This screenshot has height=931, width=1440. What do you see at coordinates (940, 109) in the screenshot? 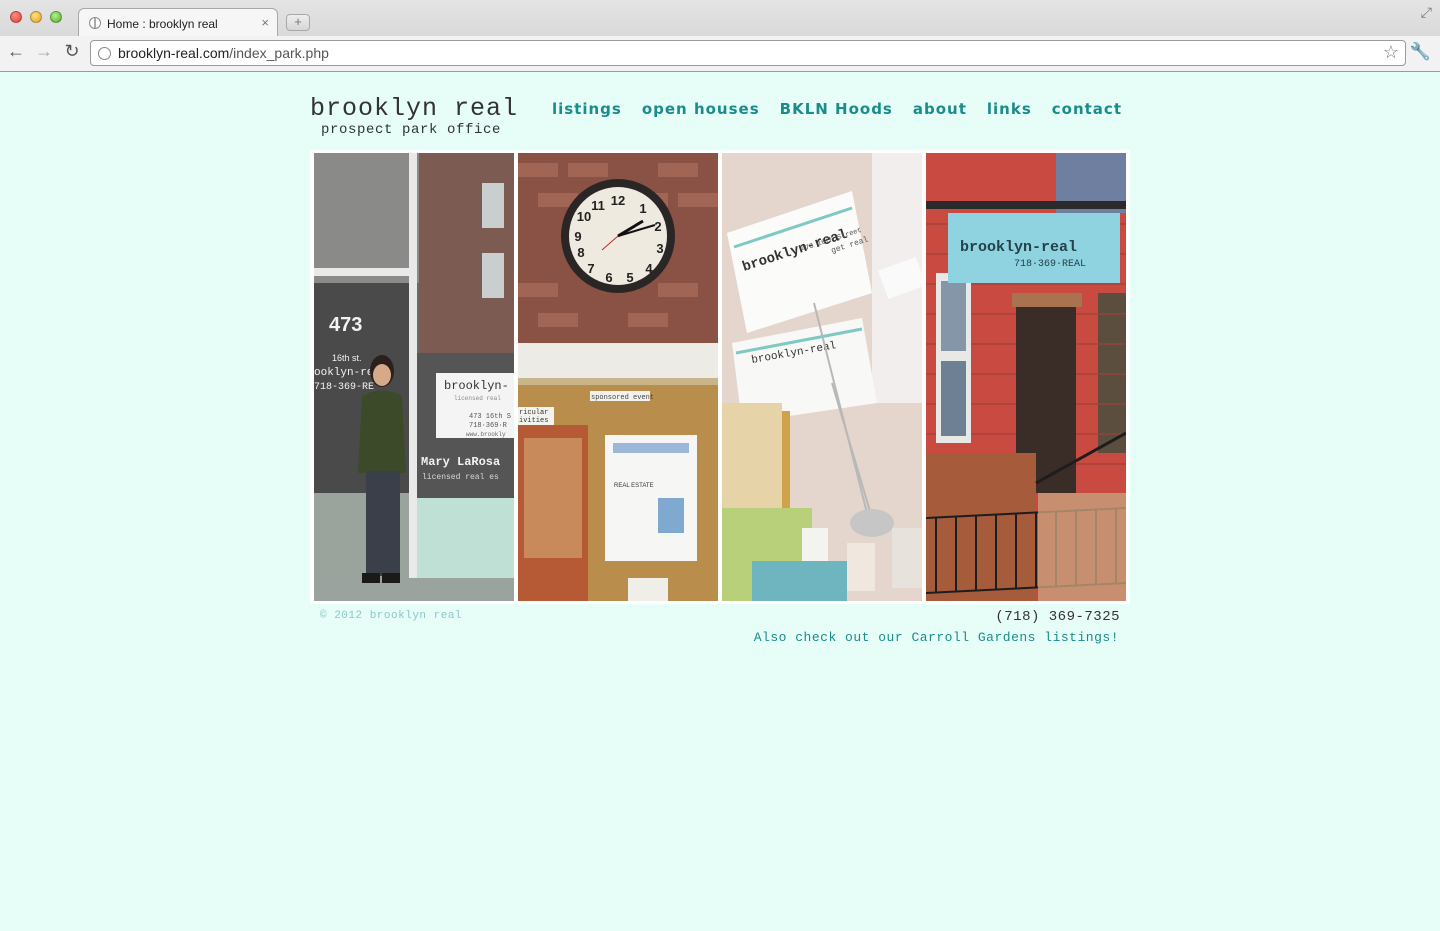
I see `nav-about: about` at bounding box center [940, 109].